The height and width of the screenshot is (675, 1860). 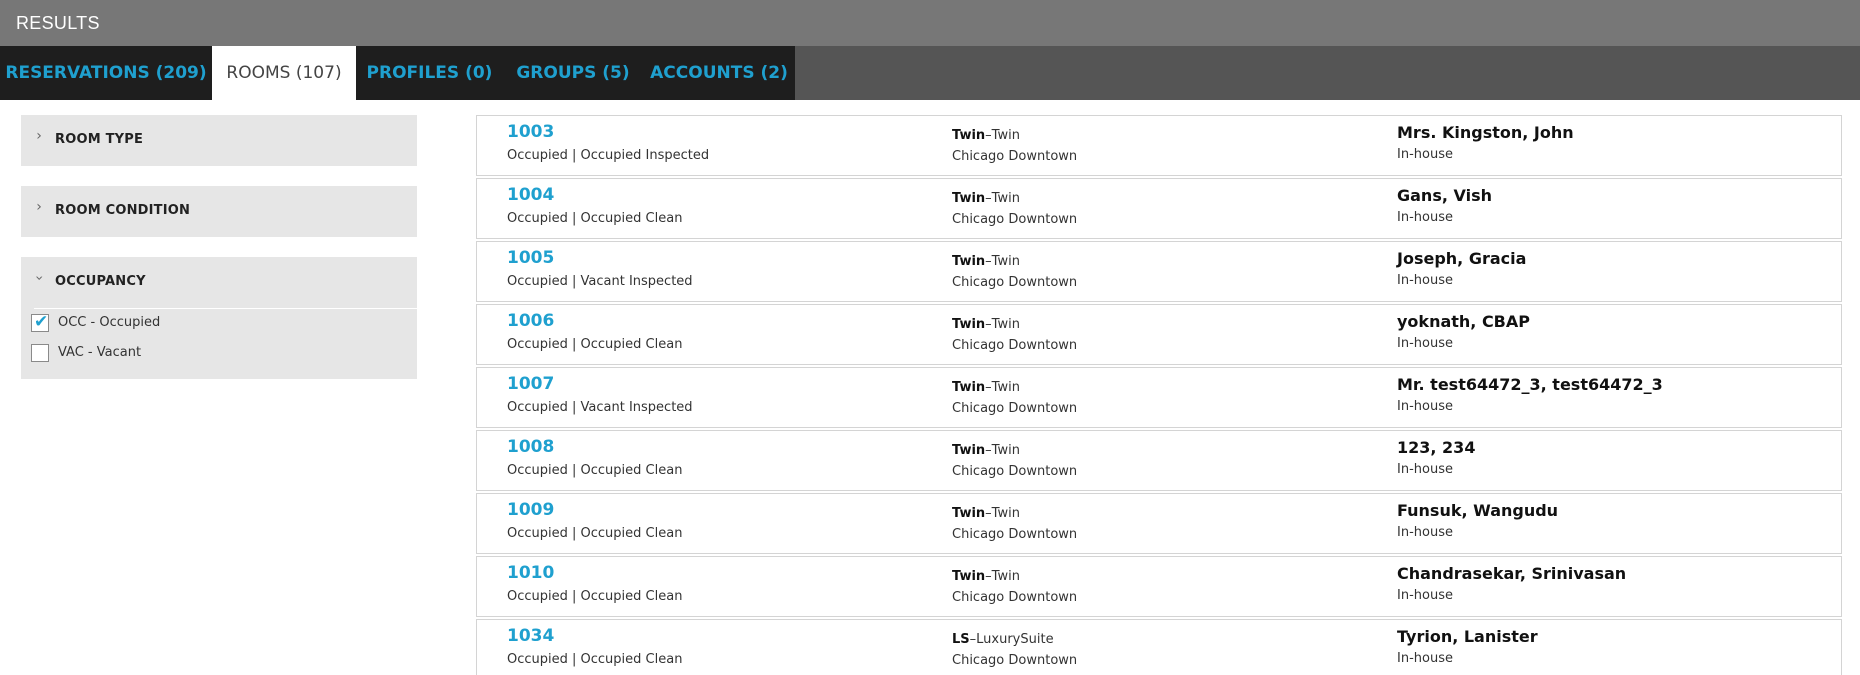 What do you see at coordinates (109, 322) in the screenshot?
I see `occupancy-option-label: OCC - Occupied` at bounding box center [109, 322].